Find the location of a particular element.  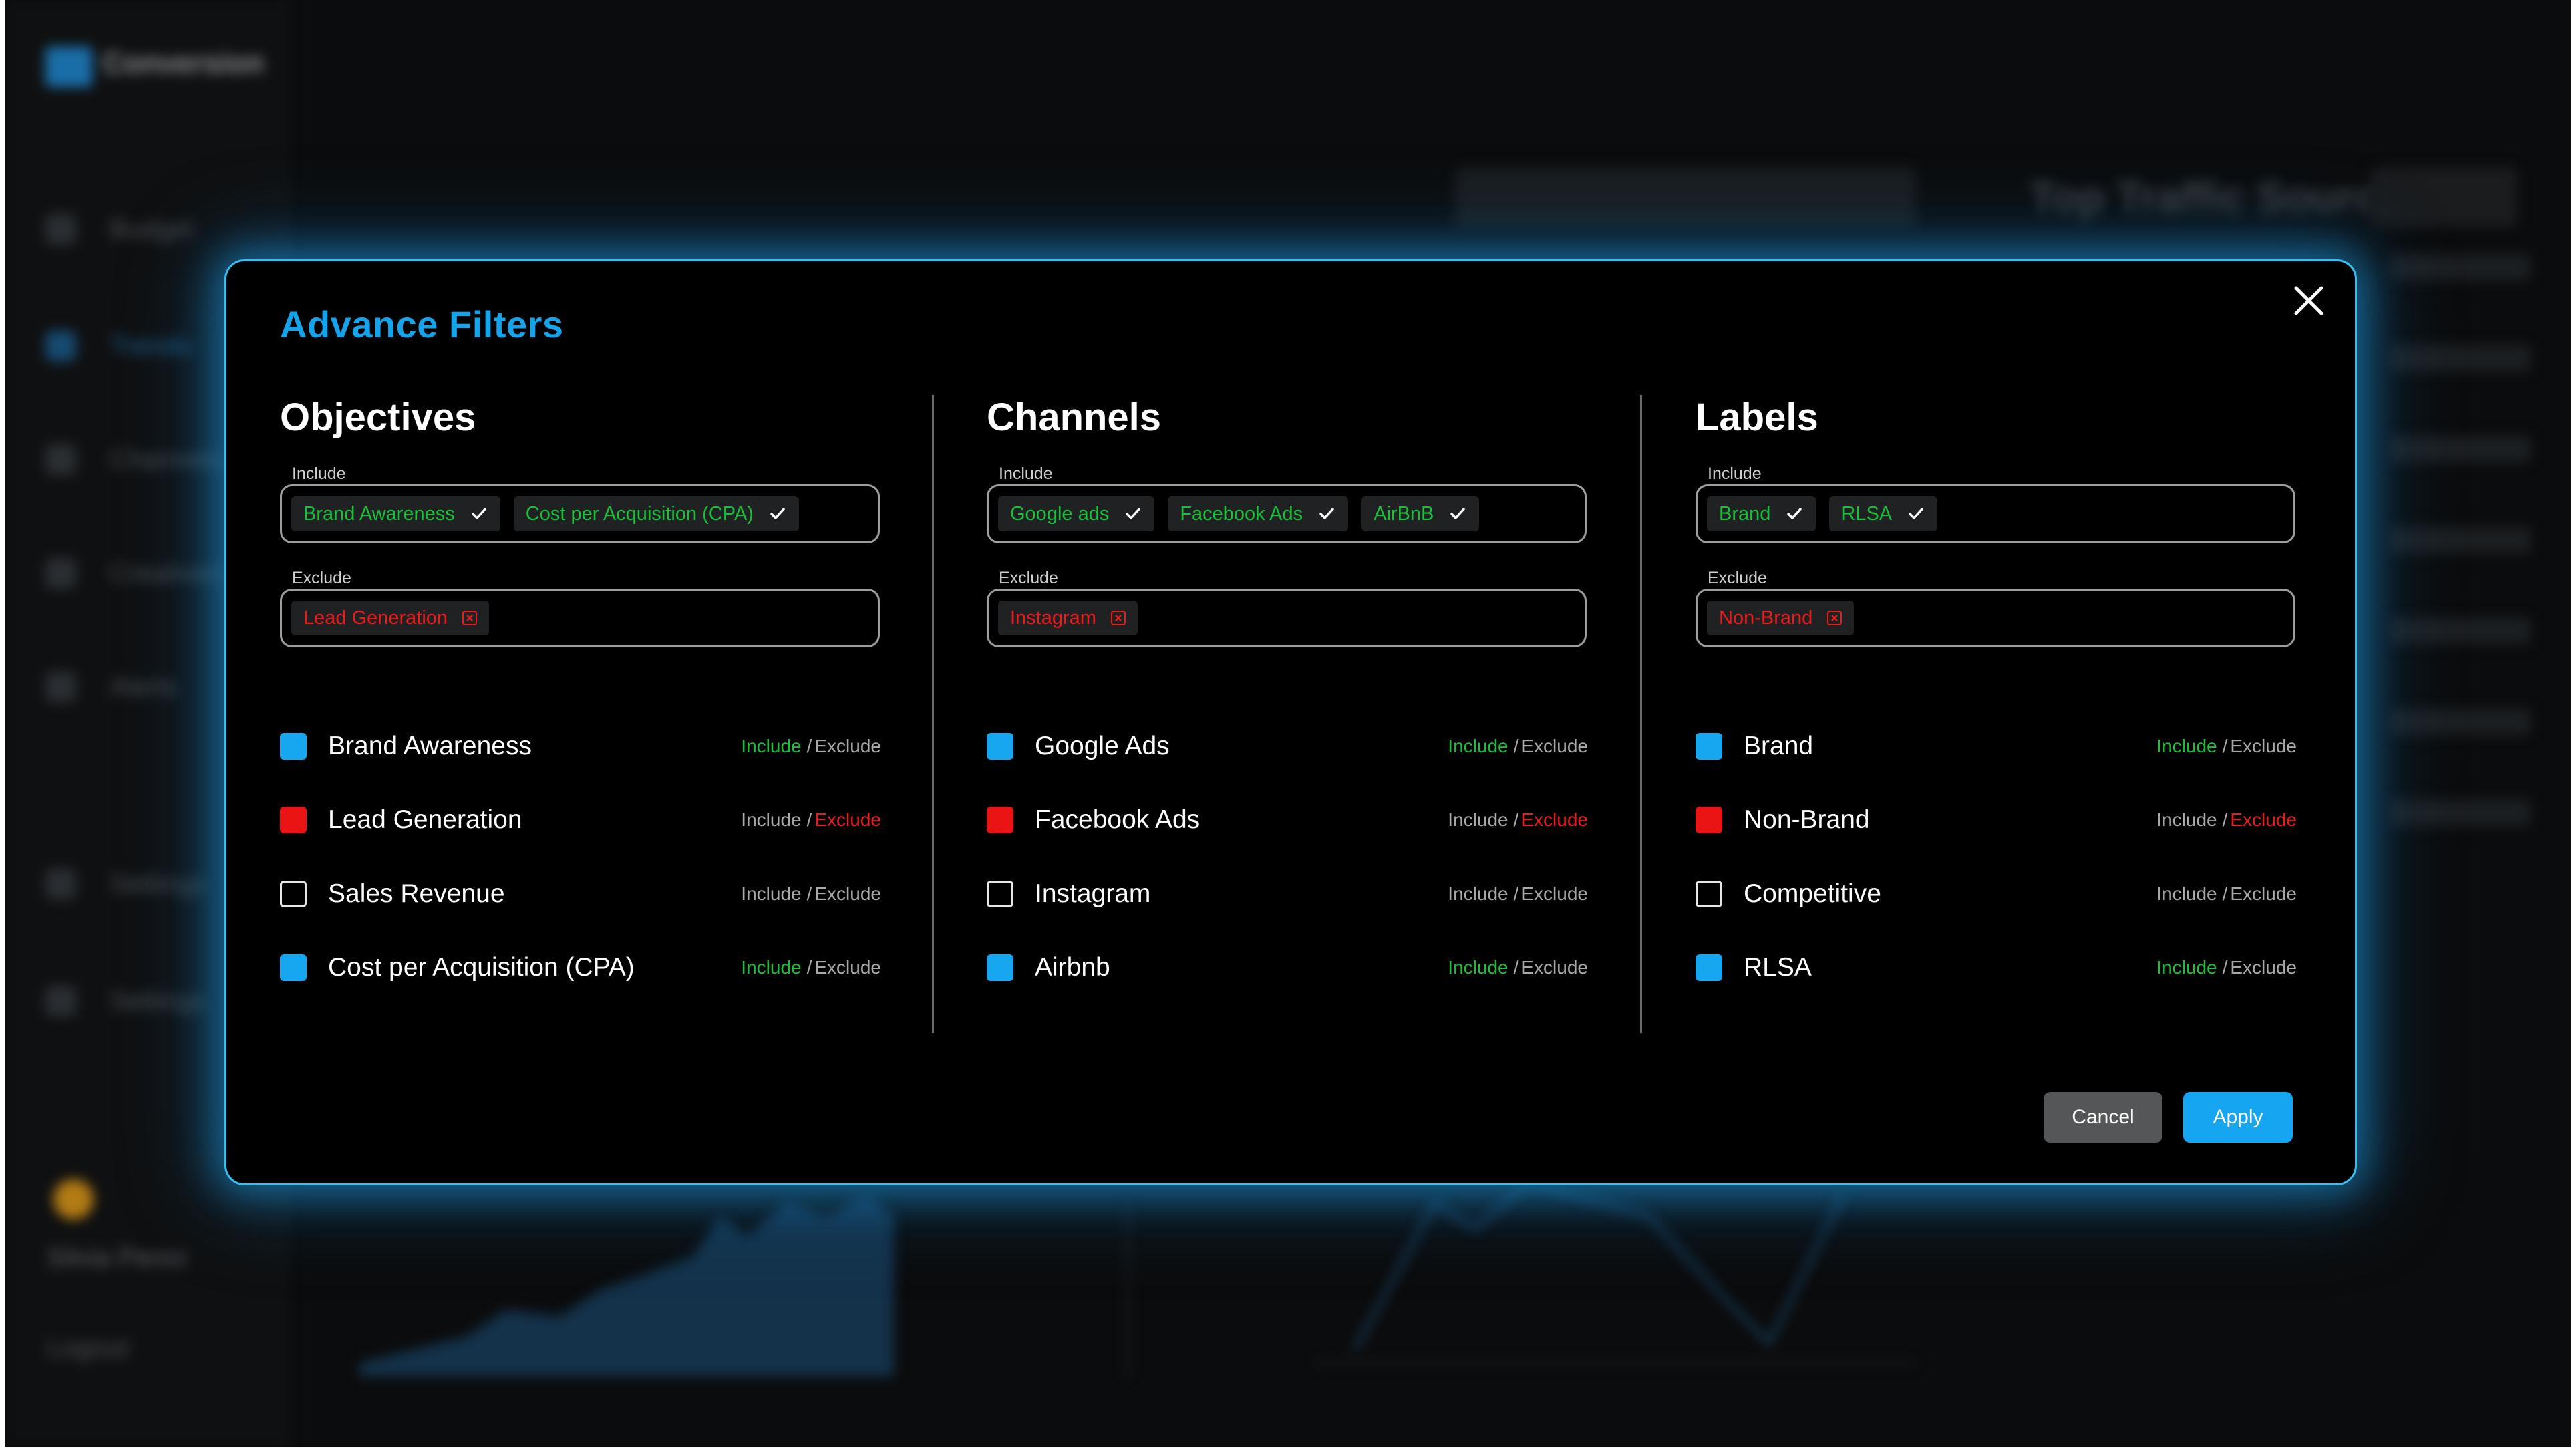

filter-option: Non-Brand Include / Exclude is located at coordinates (1996, 820).